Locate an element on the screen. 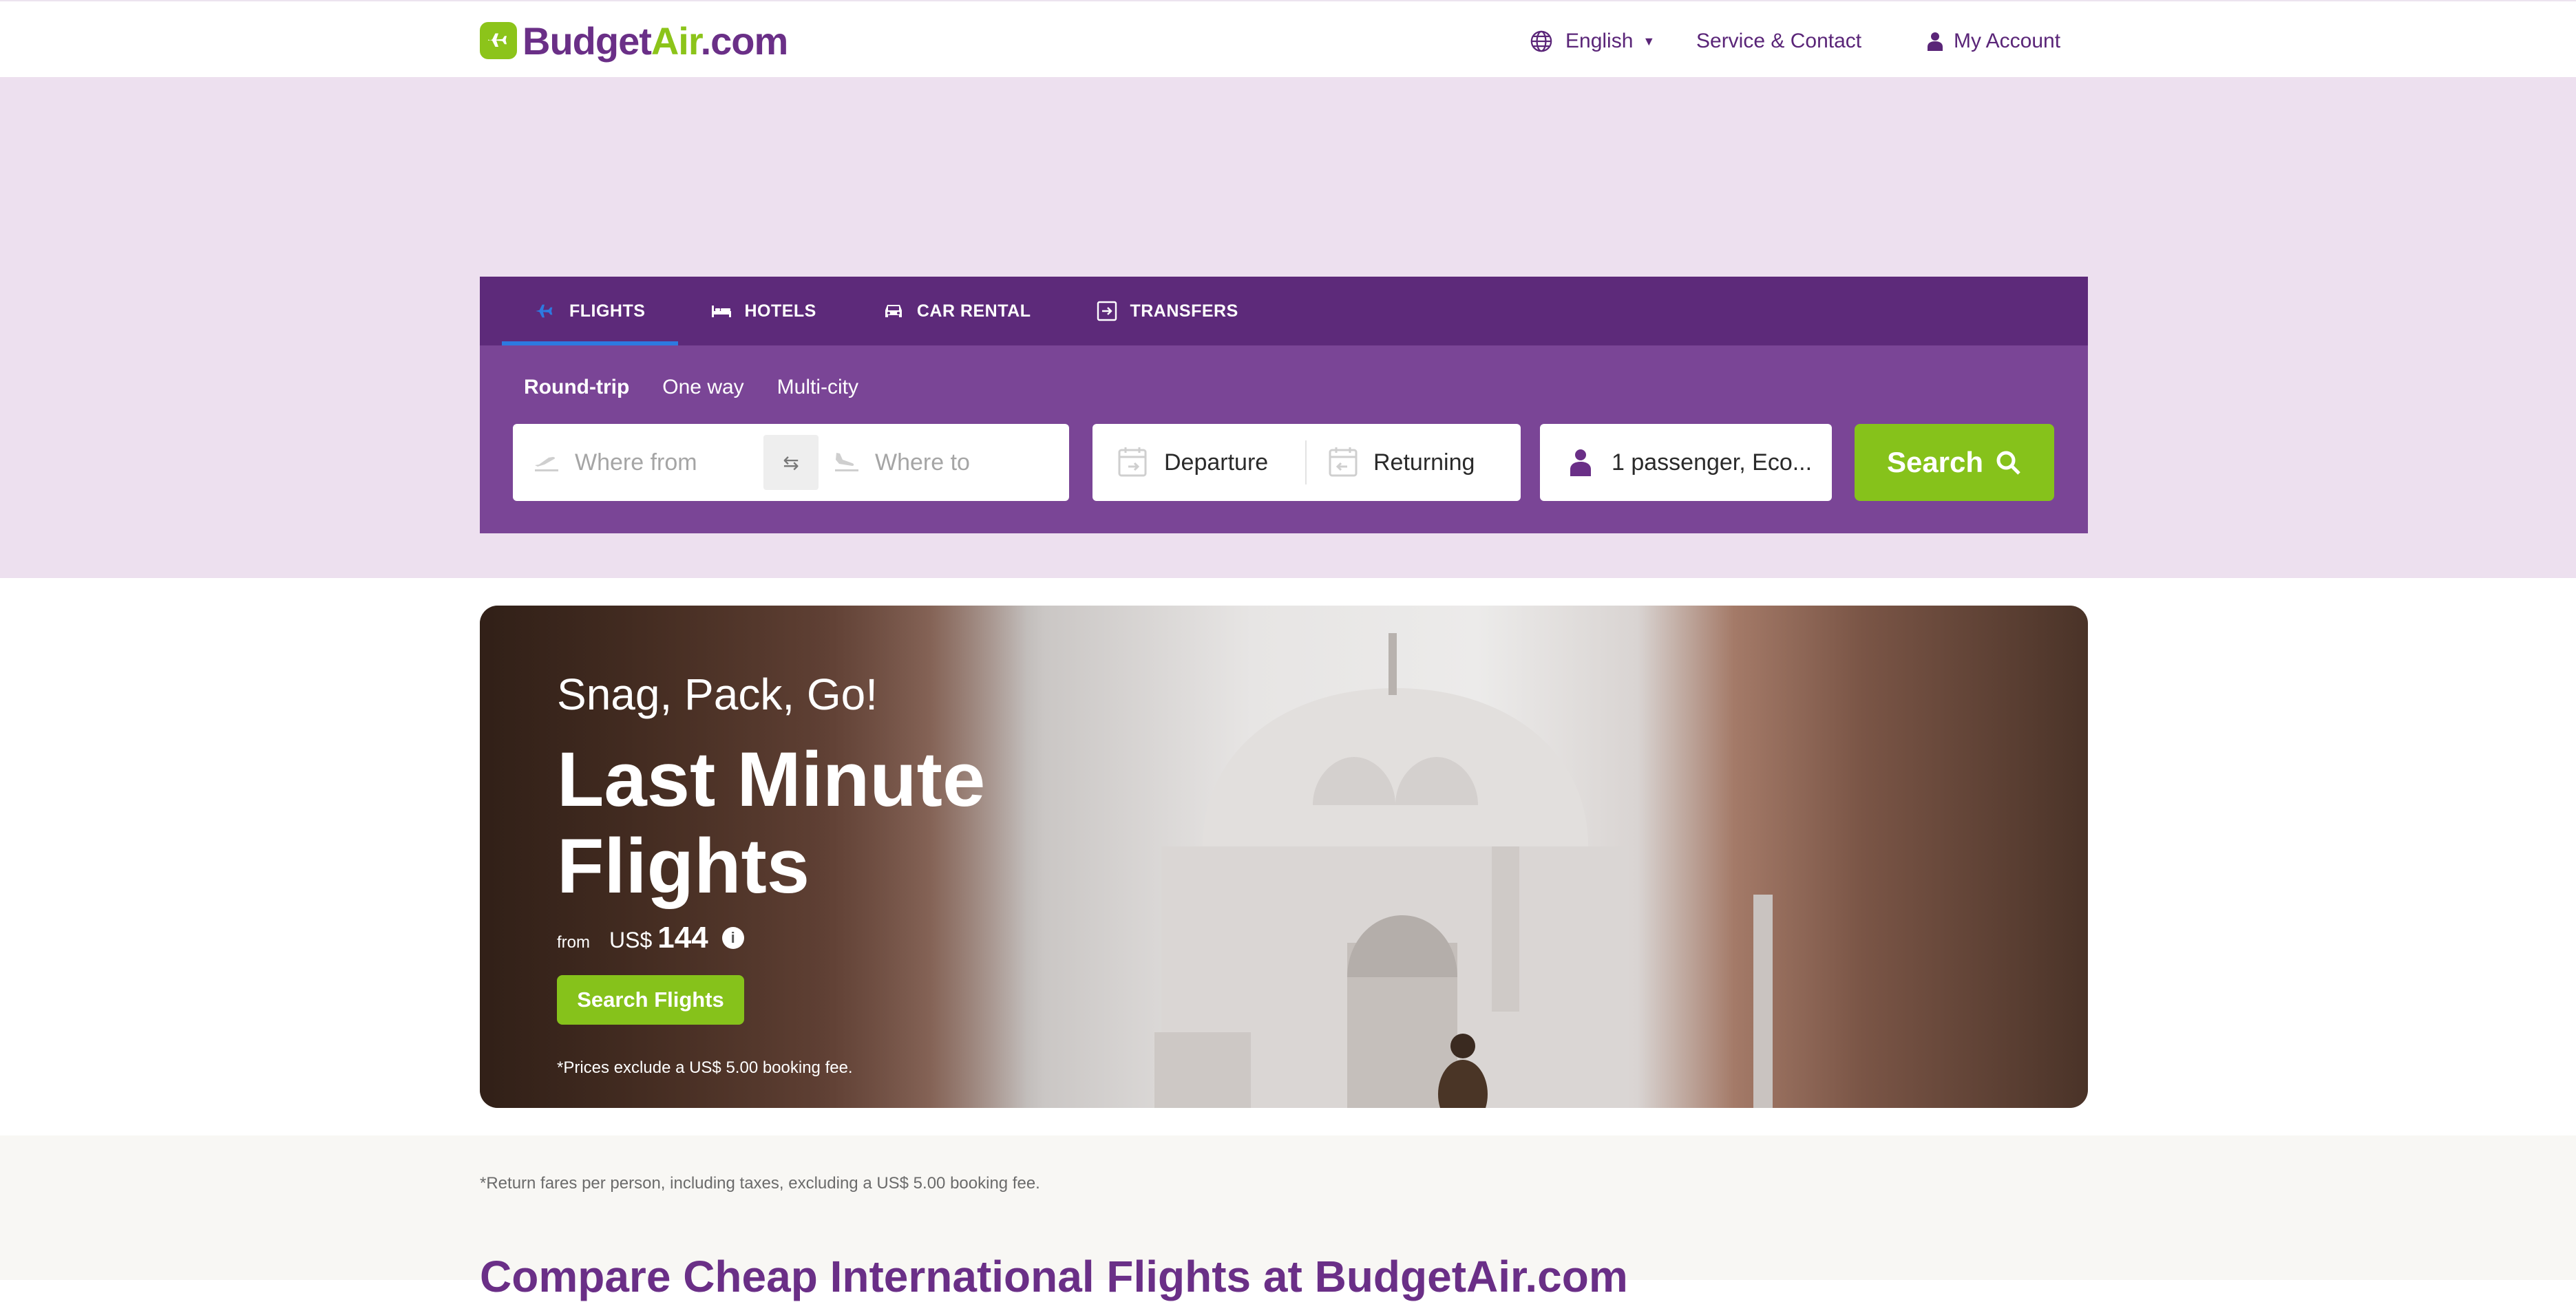 Image resolution: width=2576 pixels, height=1302 pixels. price-from-label: from is located at coordinates (573, 943).